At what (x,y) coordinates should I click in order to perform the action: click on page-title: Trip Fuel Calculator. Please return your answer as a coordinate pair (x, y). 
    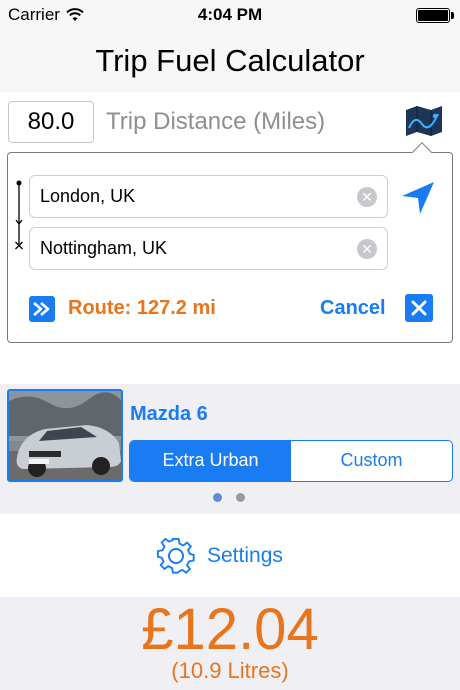
    Looking at the image, I should click on (230, 61).